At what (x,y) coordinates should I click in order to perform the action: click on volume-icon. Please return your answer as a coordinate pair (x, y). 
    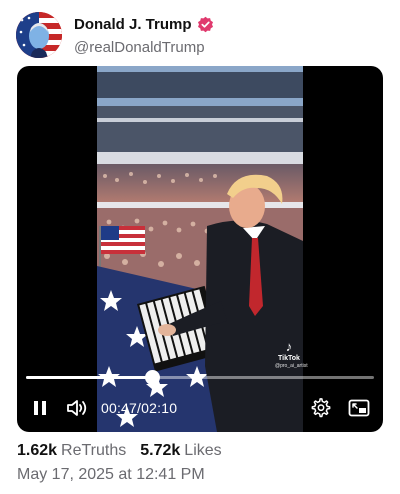
    Looking at the image, I should click on (77, 408).